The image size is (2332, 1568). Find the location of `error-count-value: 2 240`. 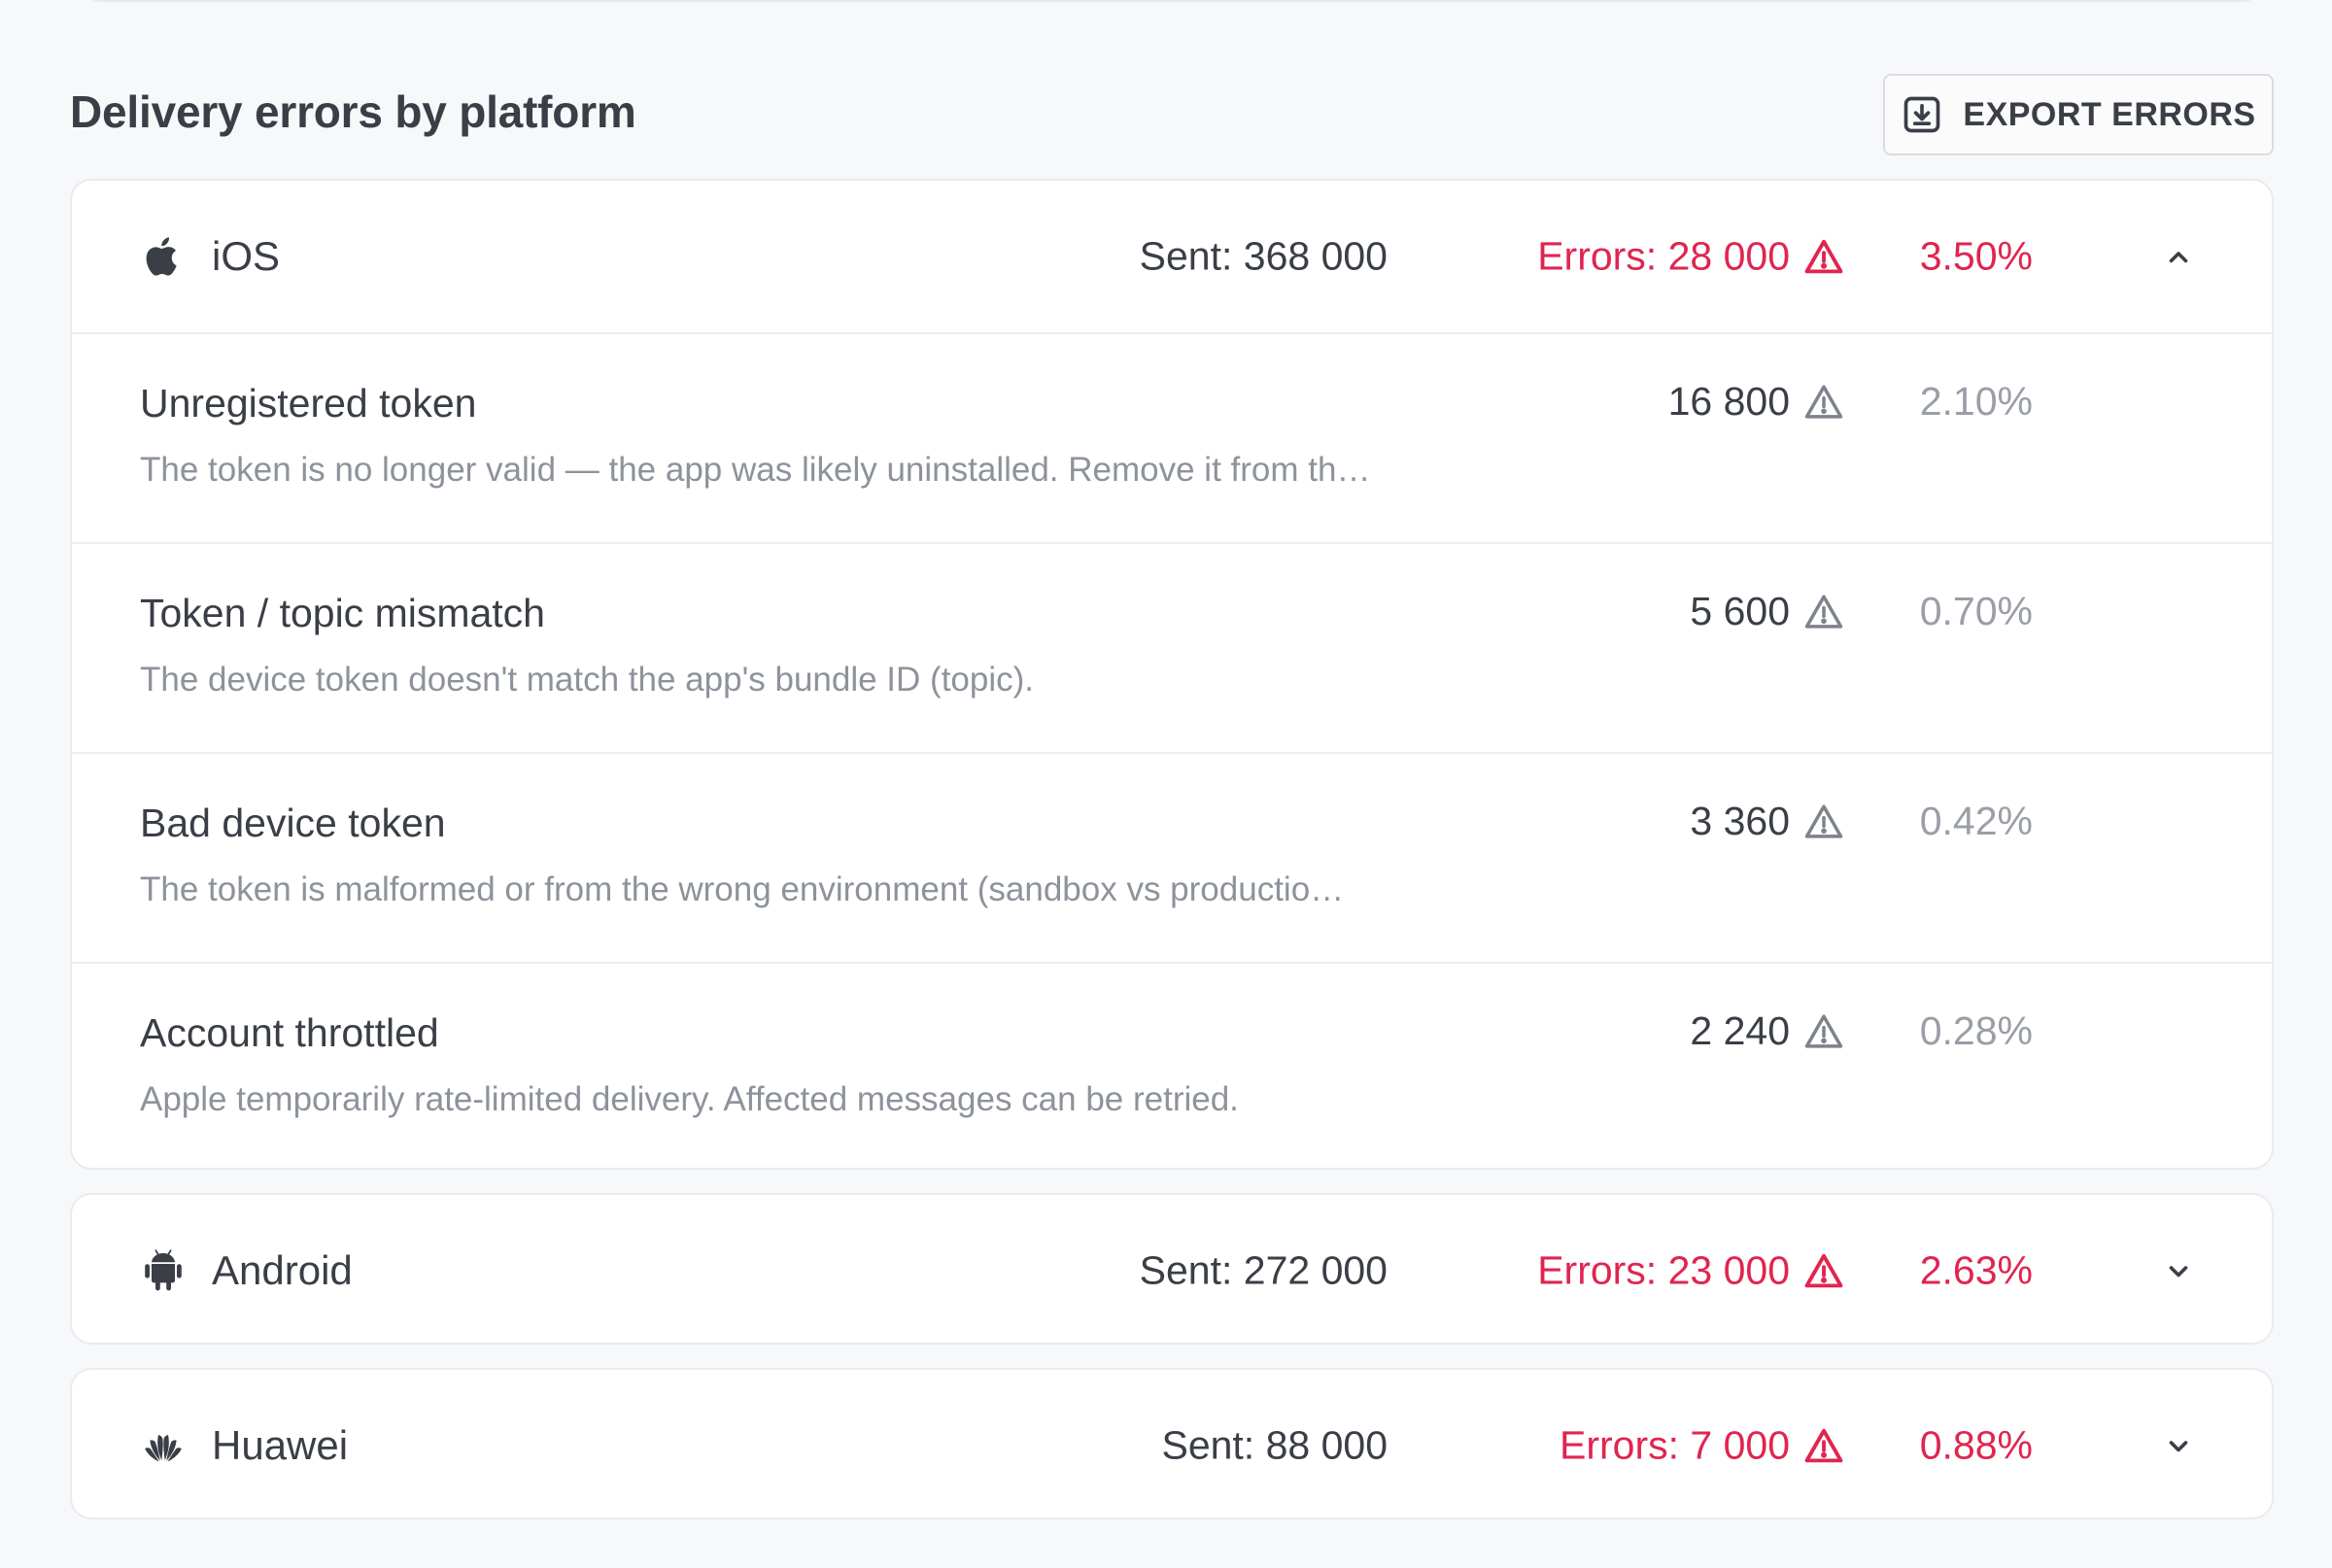

error-count-value: 2 240 is located at coordinates (1740, 1030).